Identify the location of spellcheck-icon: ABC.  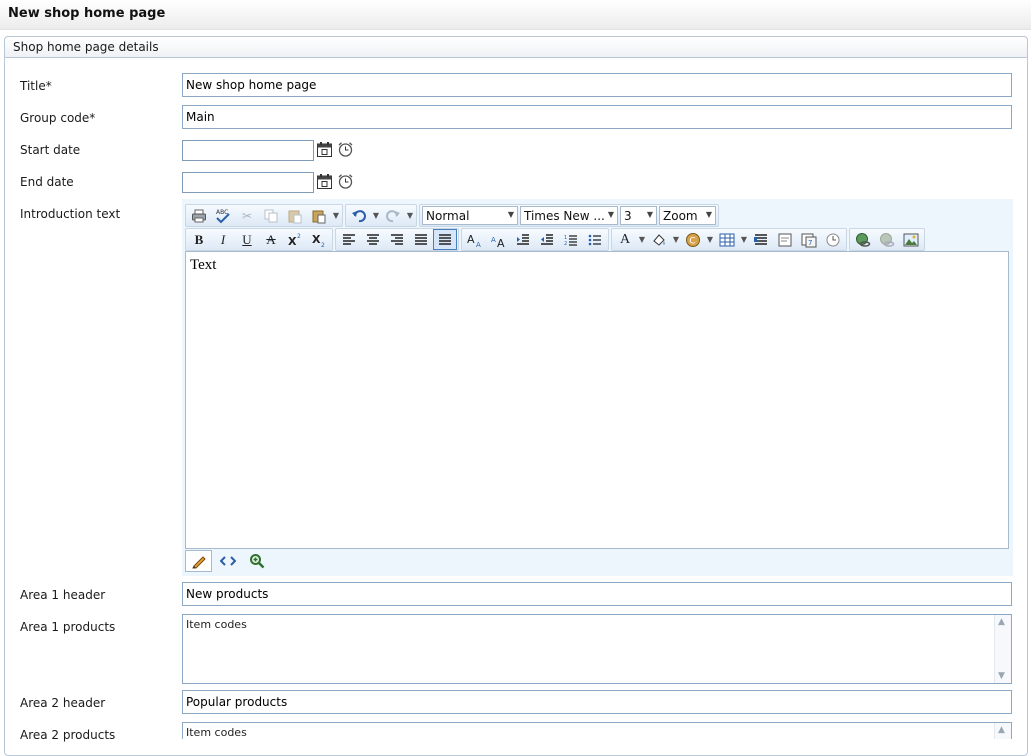
(223, 215).